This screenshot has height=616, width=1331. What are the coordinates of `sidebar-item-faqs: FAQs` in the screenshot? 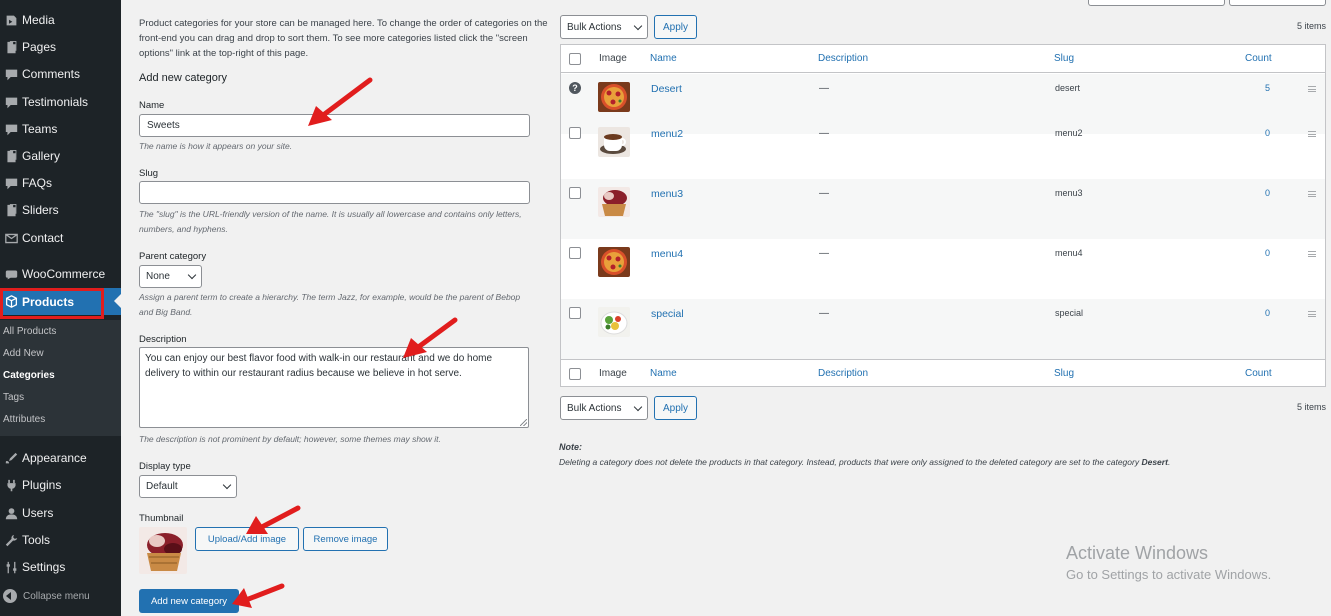 It's located at (60, 183).